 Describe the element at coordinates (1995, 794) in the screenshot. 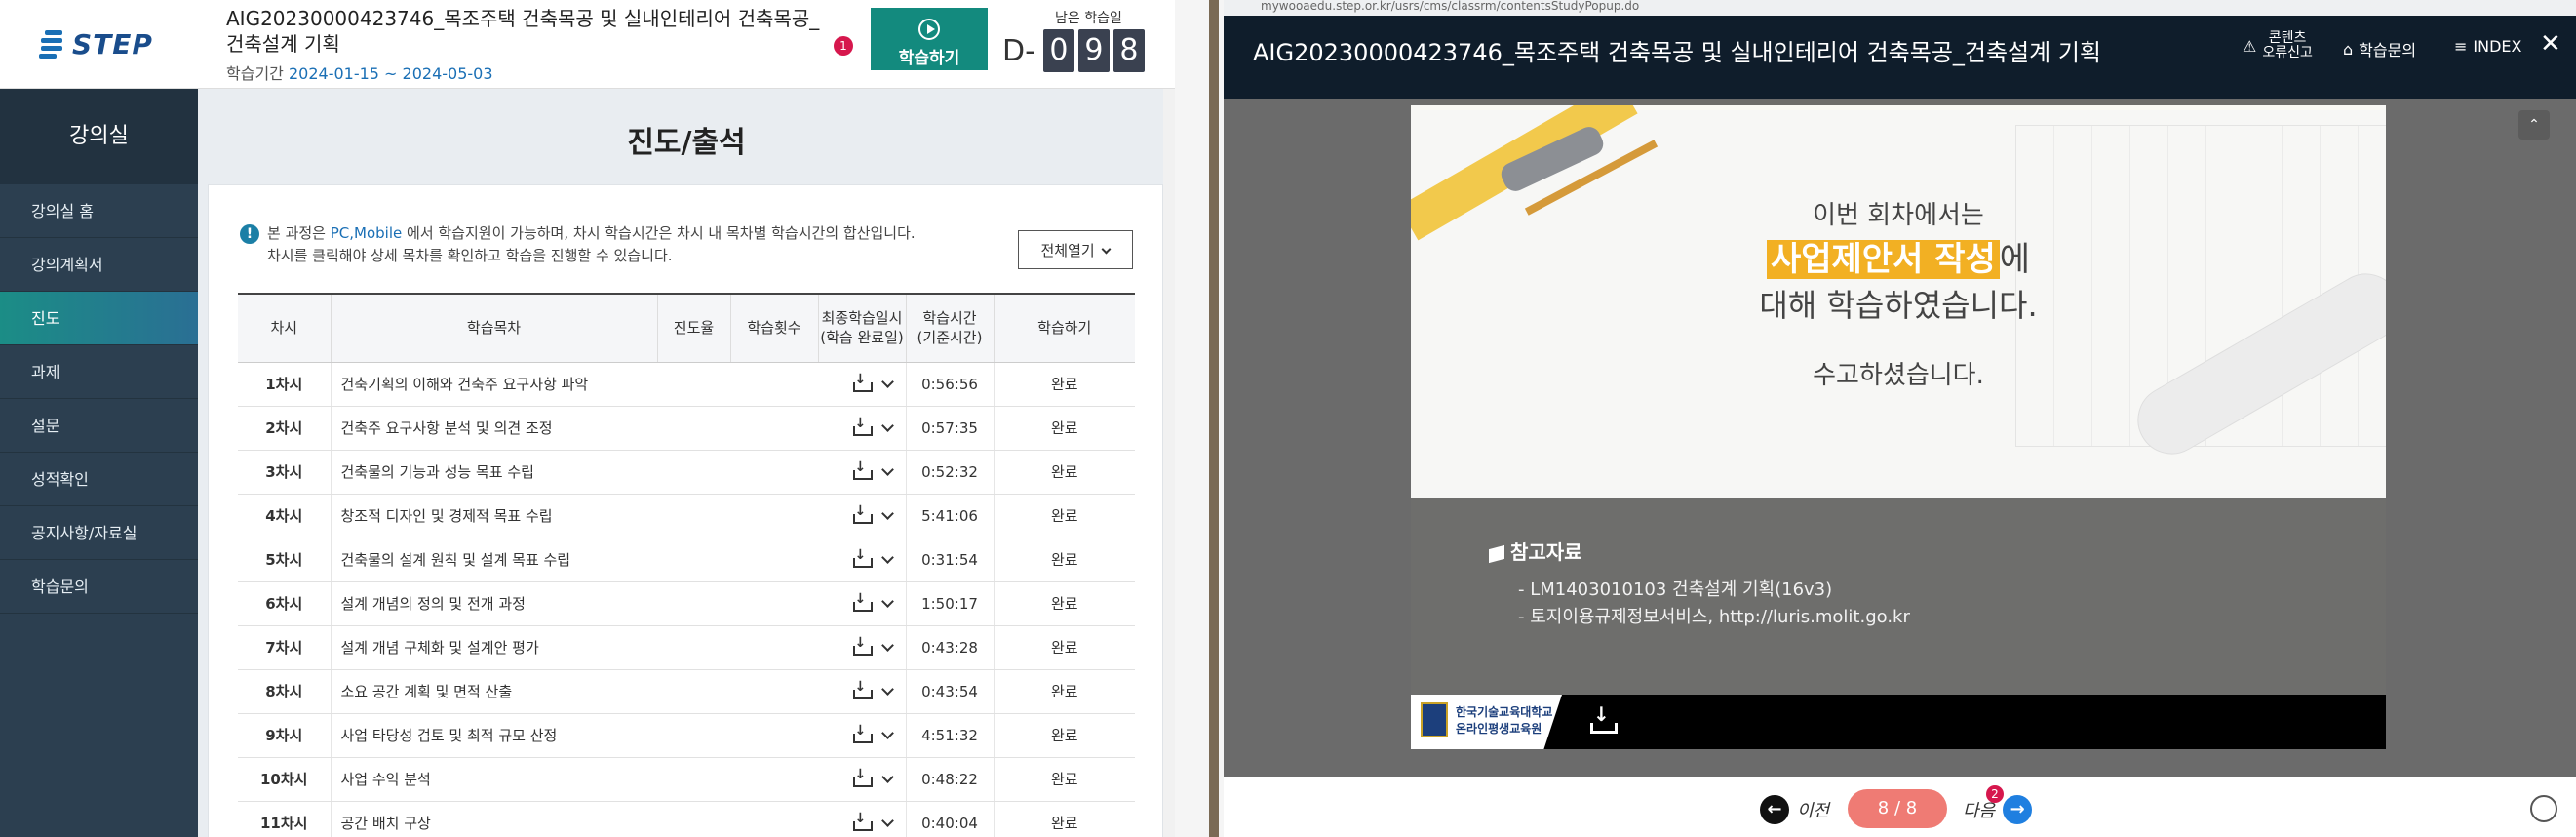

I see `next-badge: 2` at that location.